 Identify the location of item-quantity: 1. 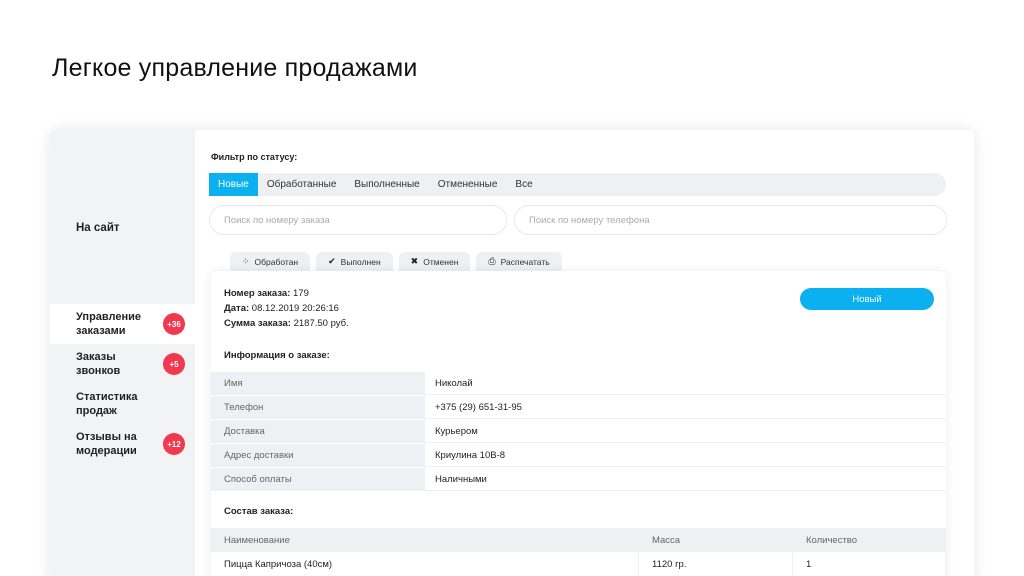
(869, 564).